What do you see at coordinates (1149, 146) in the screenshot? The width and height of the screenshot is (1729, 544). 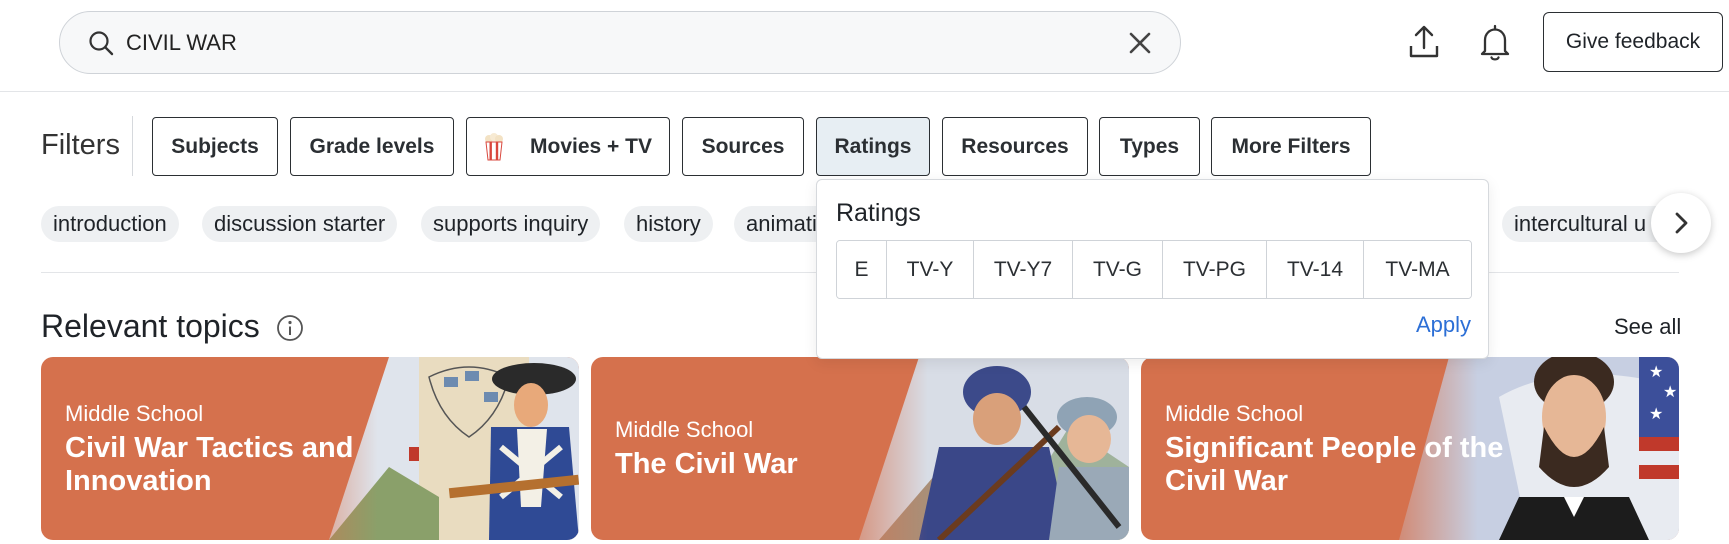 I see `filter-types-button: Types` at bounding box center [1149, 146].